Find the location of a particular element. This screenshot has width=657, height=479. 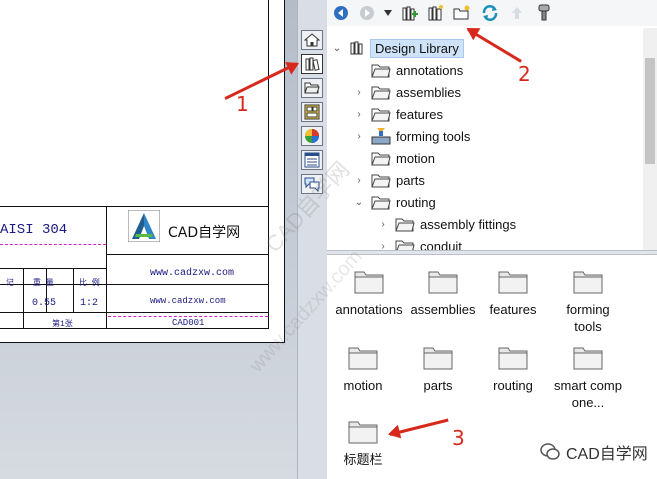

website-text-2: www.cadzxw.com is located at coordinates (188, 301).